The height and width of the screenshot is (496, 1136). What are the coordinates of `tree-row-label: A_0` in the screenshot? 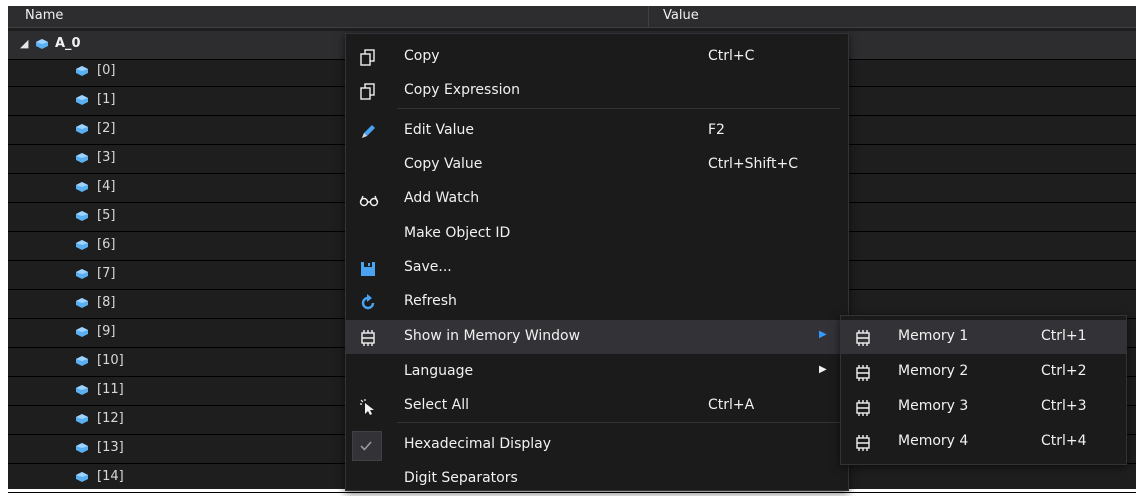 It's located at (68, 43).